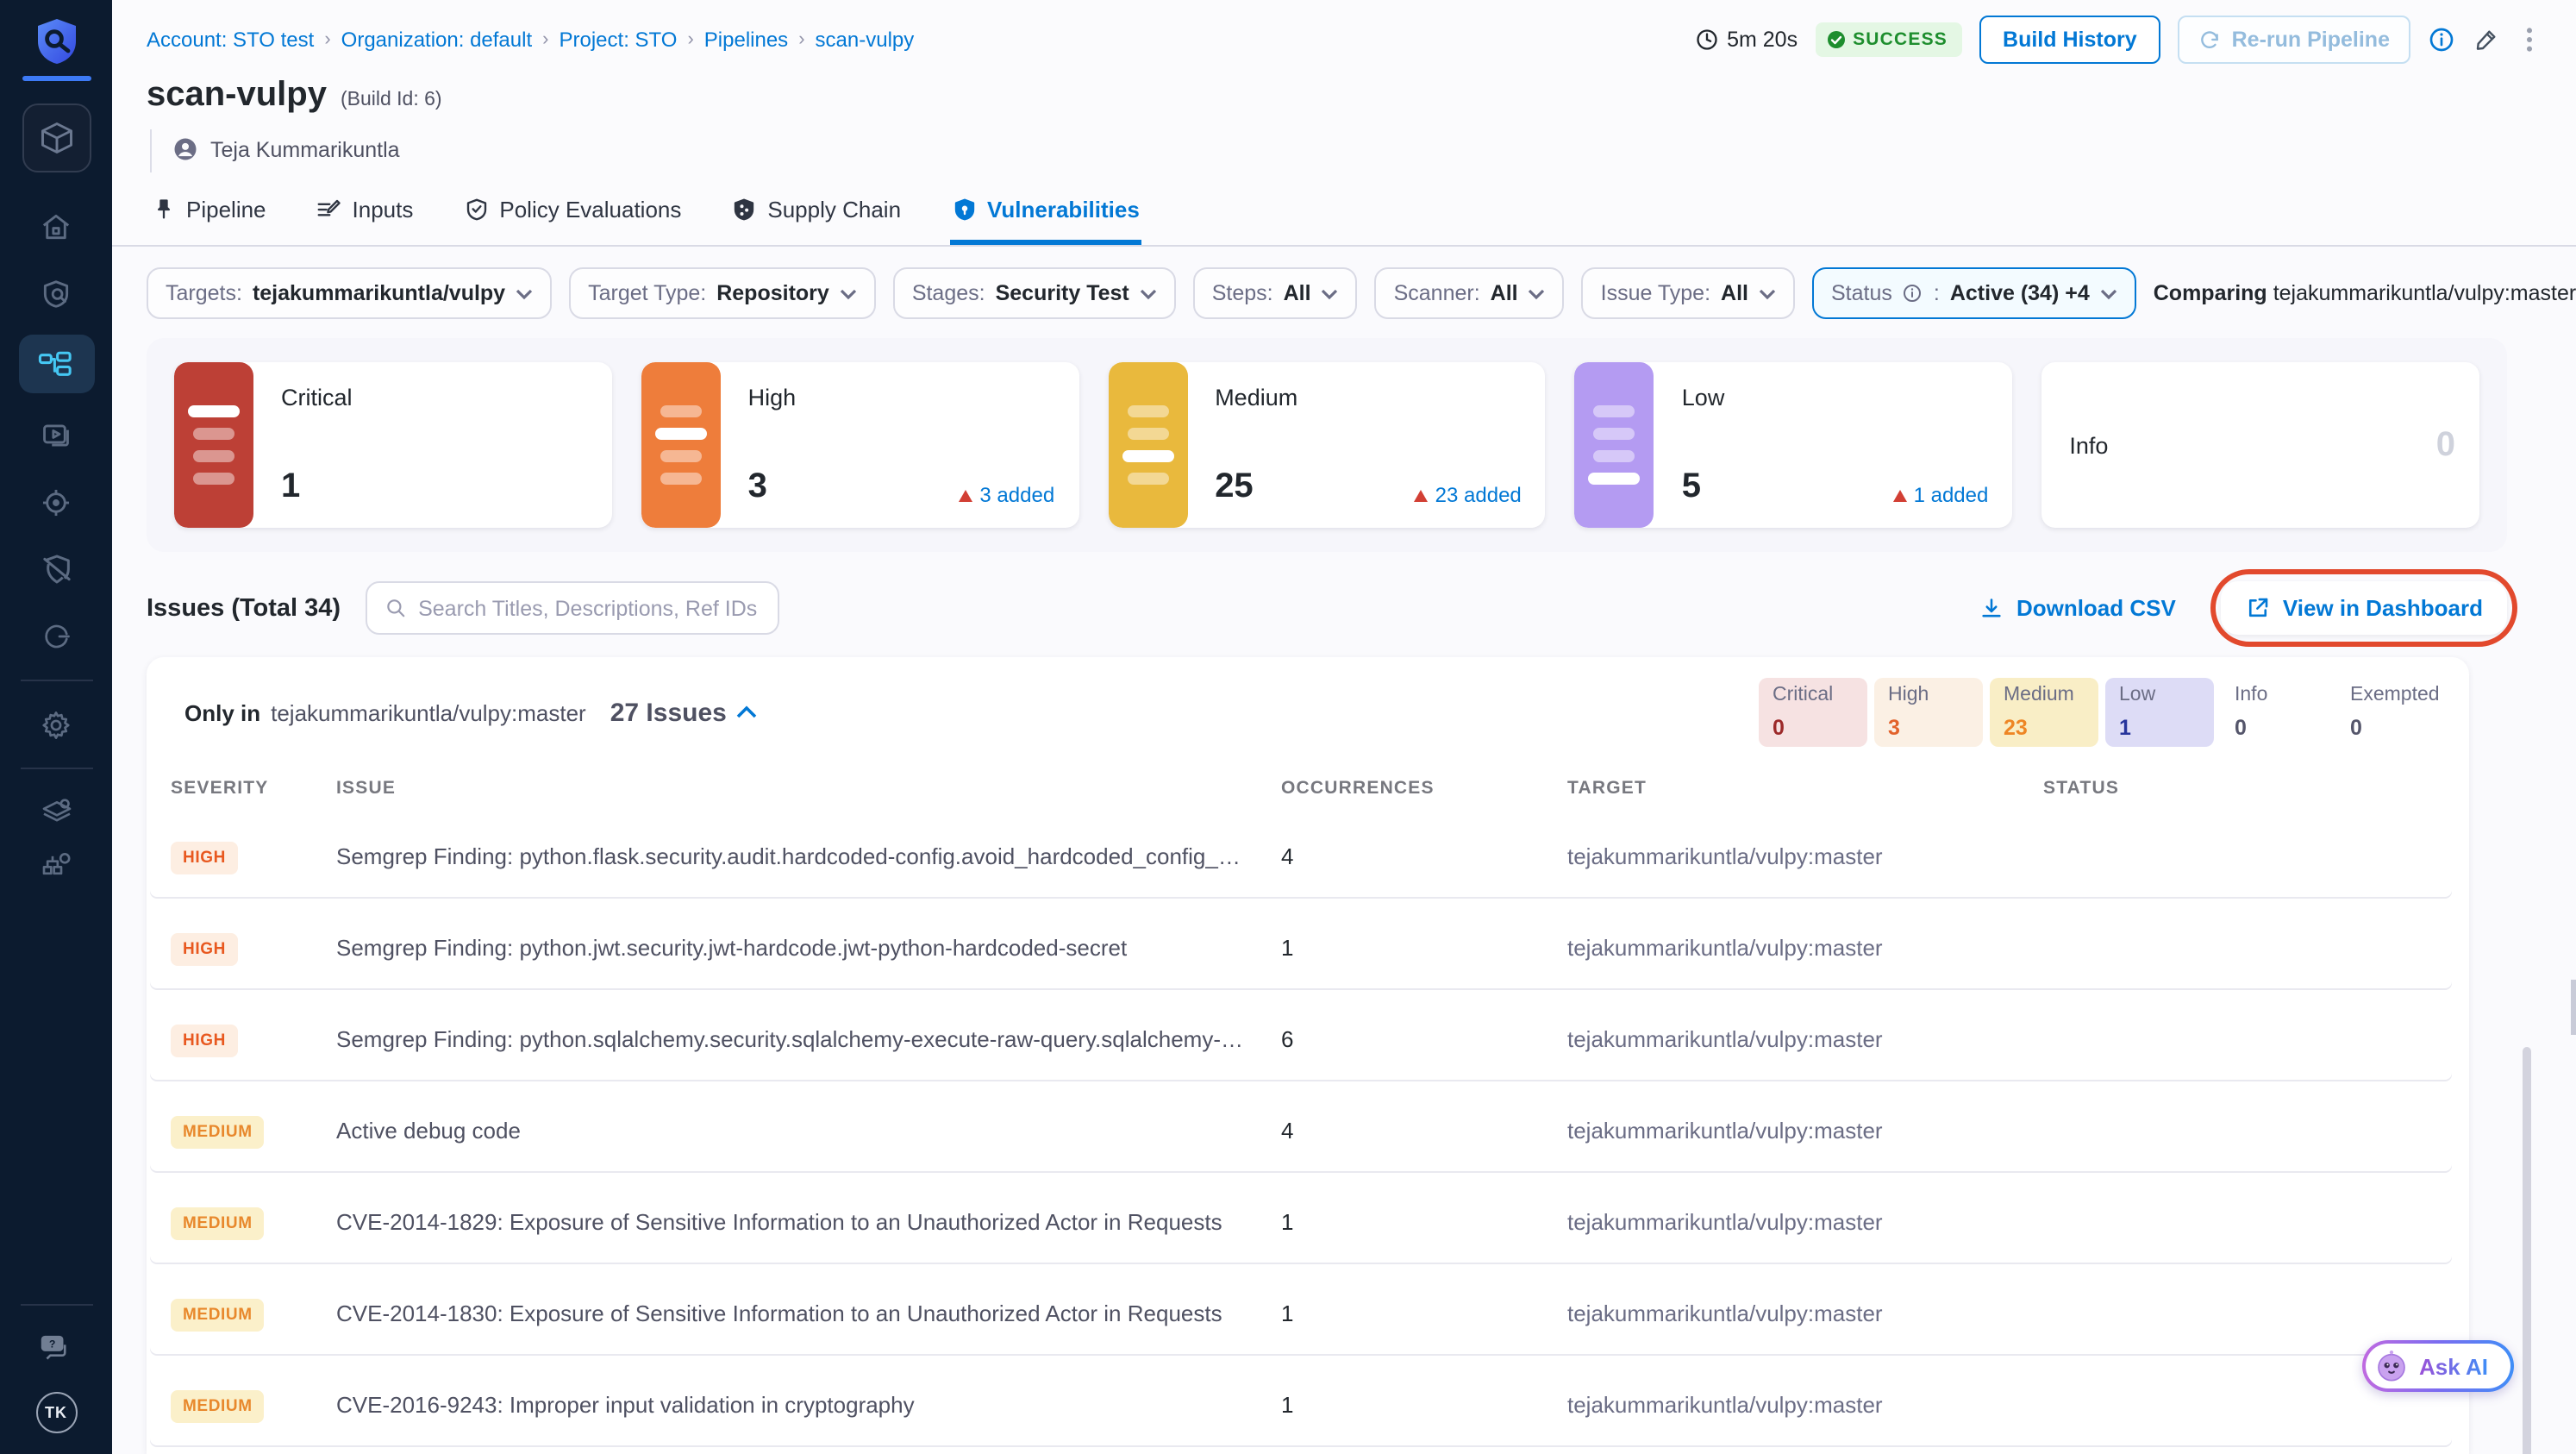 The image size is (2576, 1454). I want to click on tab-policy-evaluations: Policy Evaluations, so click(572, 214).